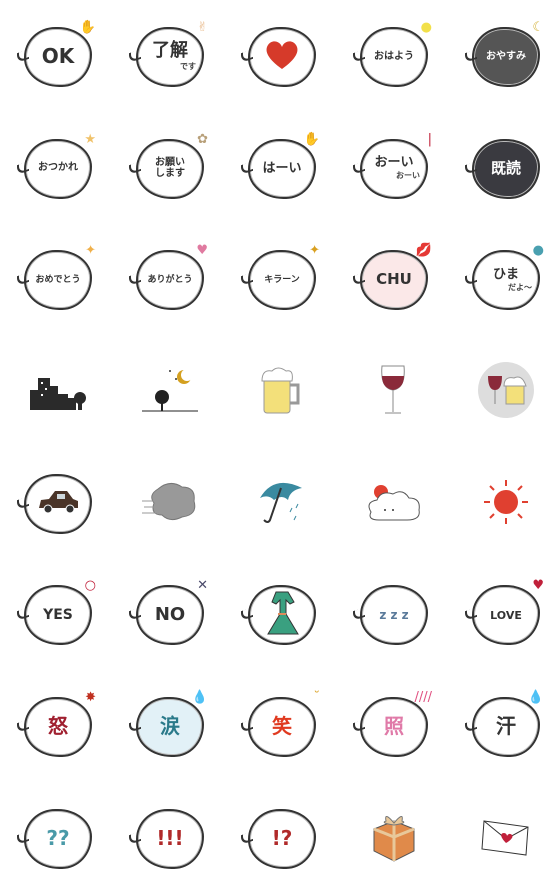 Image resolution: width=560 pixels, height=896 pixels. What do you see at coordinates (282, 169) in the screenshot?
I see `sticker-text: はーい ✋` at bounding box center [282, 169].